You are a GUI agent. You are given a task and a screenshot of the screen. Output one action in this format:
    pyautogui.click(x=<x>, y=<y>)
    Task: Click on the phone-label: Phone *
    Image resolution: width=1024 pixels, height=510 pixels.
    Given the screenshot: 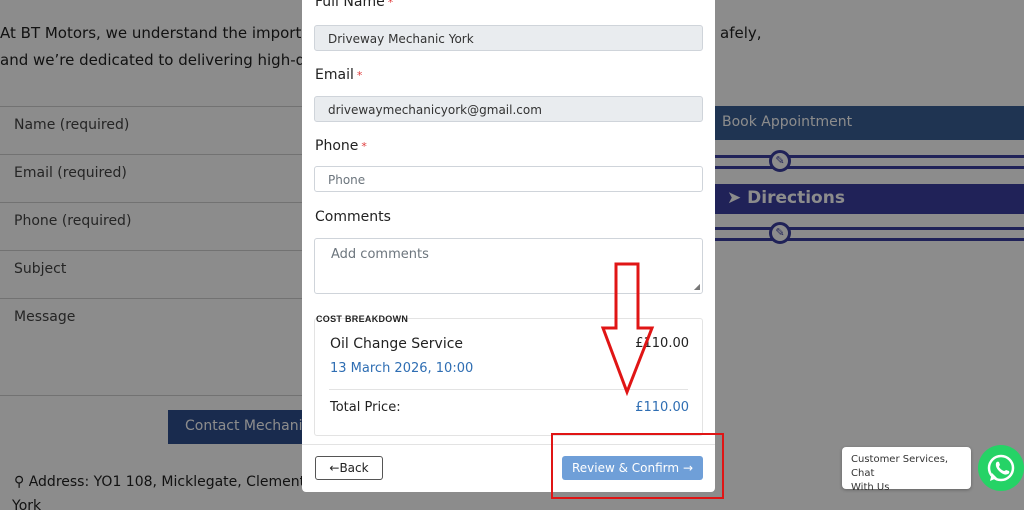 What is the action you would take?
    pyautogui.click(x=341, y=146)
    